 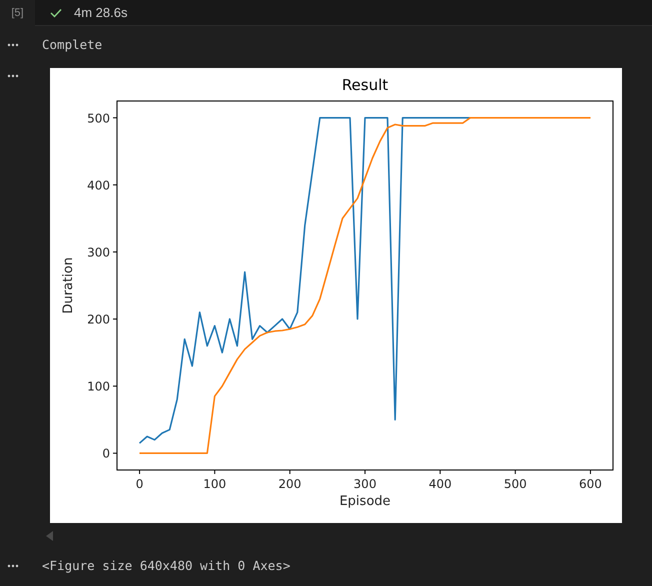 I want to click on run-duration: 4m 28.6s, so click(x=101, y=13).